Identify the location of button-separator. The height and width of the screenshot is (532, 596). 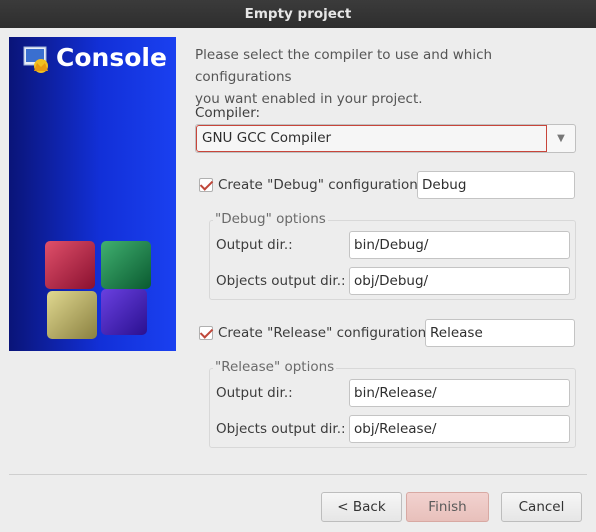
(298, 474).